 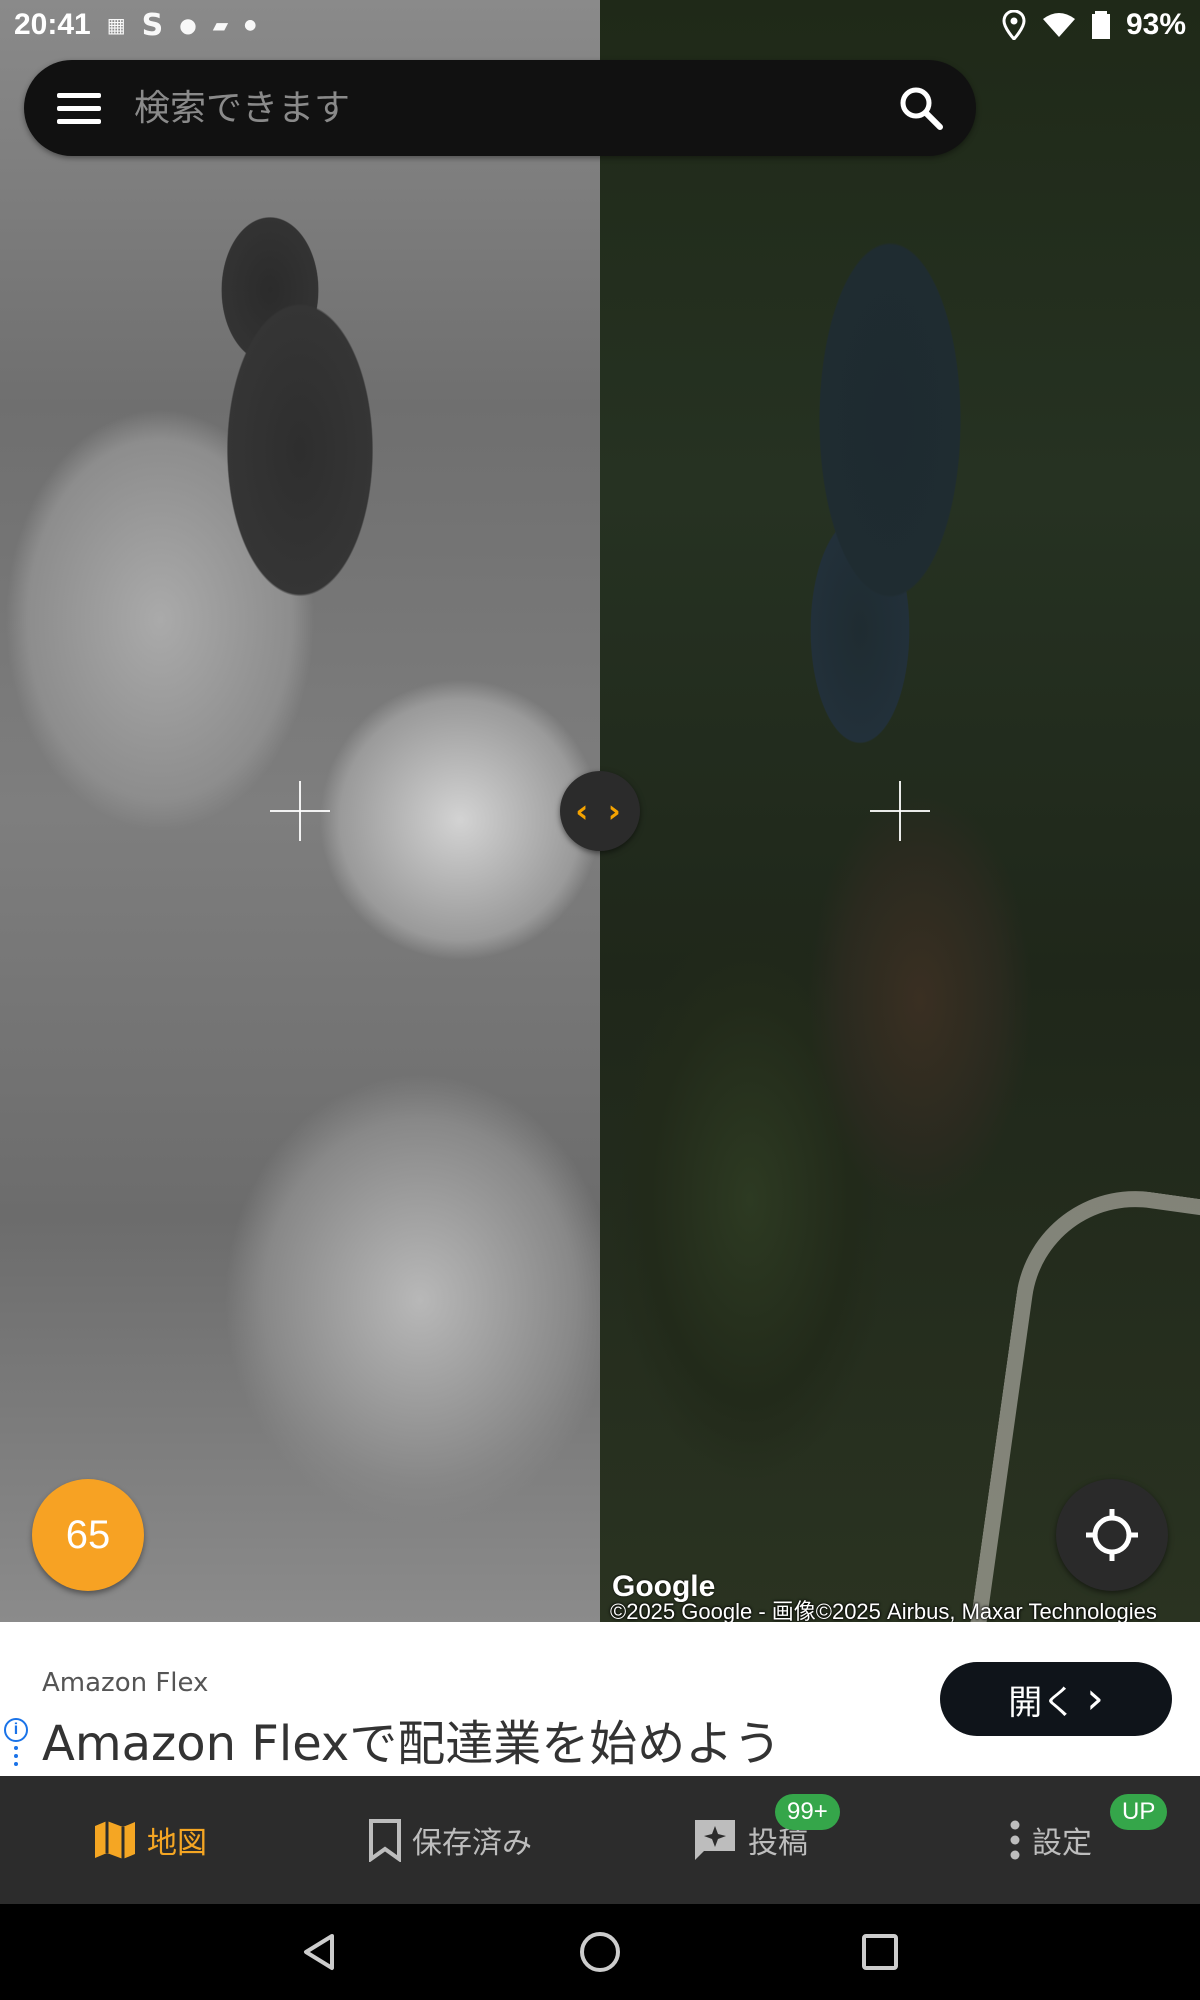 What do you see at coordinates (385, 1840) in the screenshot?
I see `bookmark-icon` at bounding box center [385, 1840].